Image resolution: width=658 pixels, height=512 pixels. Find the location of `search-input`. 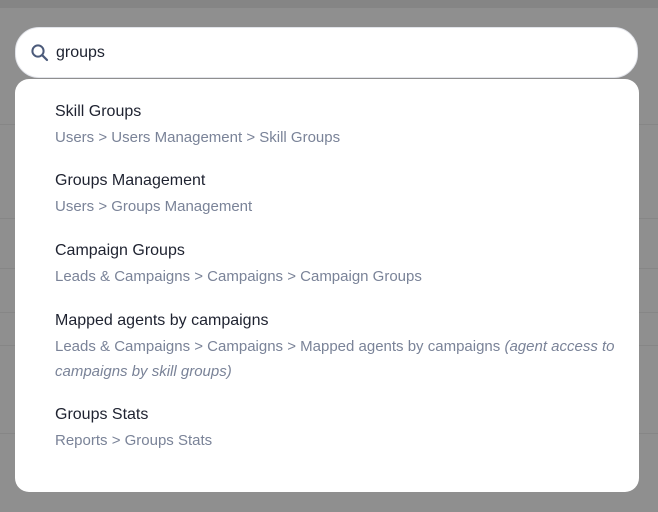

search-input is located at coordinates (336, 53).